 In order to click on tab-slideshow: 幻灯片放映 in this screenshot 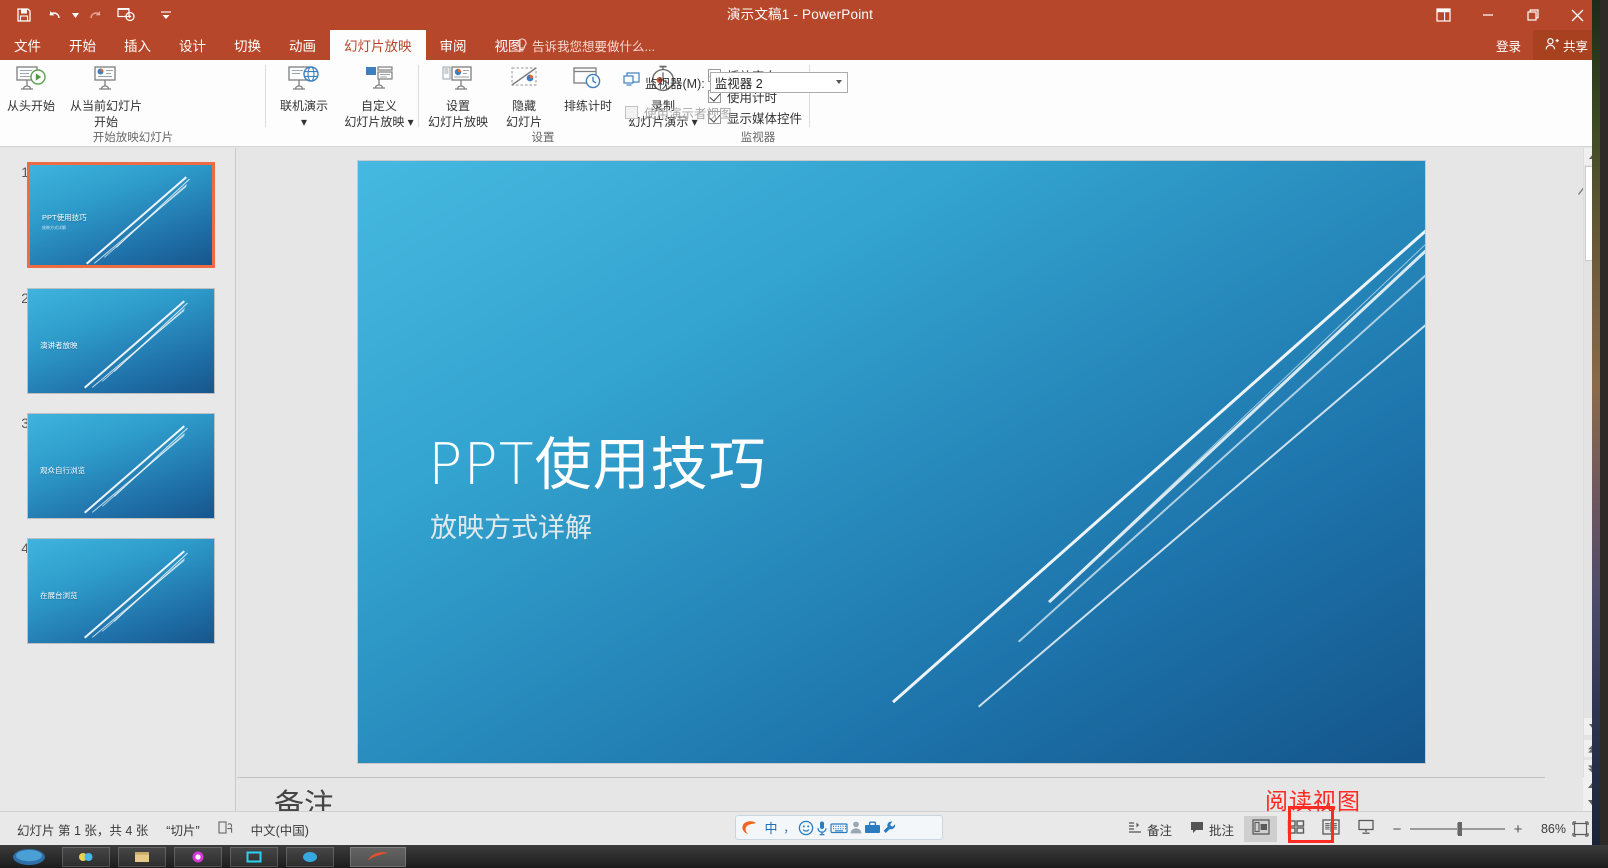, I will do `click(378, 45)`.